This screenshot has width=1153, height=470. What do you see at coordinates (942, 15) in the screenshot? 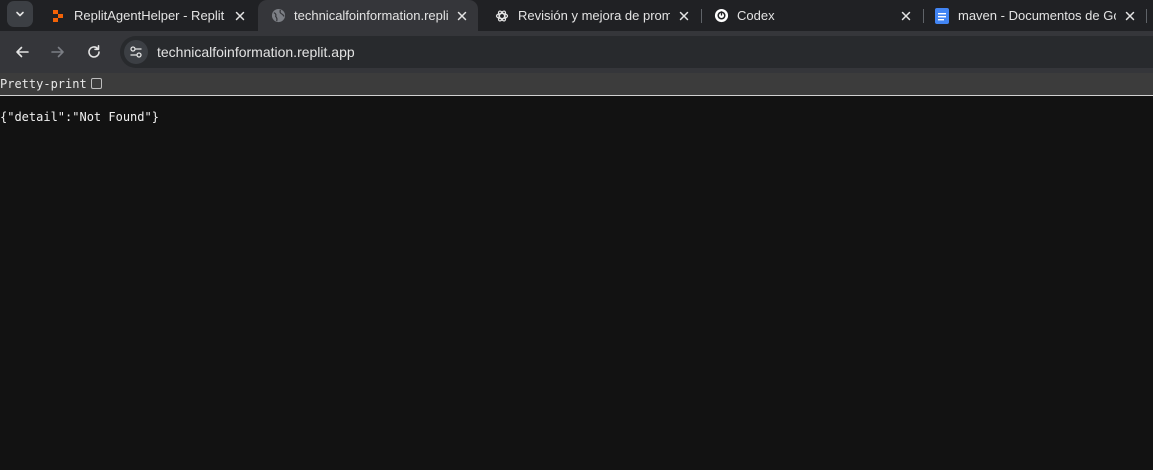
I see `google-docs-icon` at bounding box center [942, 15].